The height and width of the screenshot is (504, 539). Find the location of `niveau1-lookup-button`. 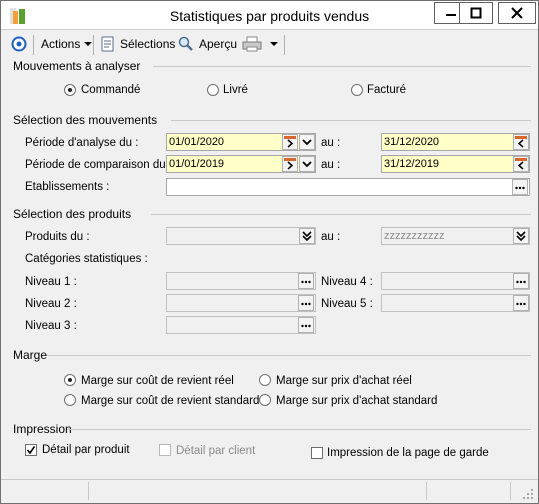

niveau1-lookup-button is located at coordinates (306, 281).